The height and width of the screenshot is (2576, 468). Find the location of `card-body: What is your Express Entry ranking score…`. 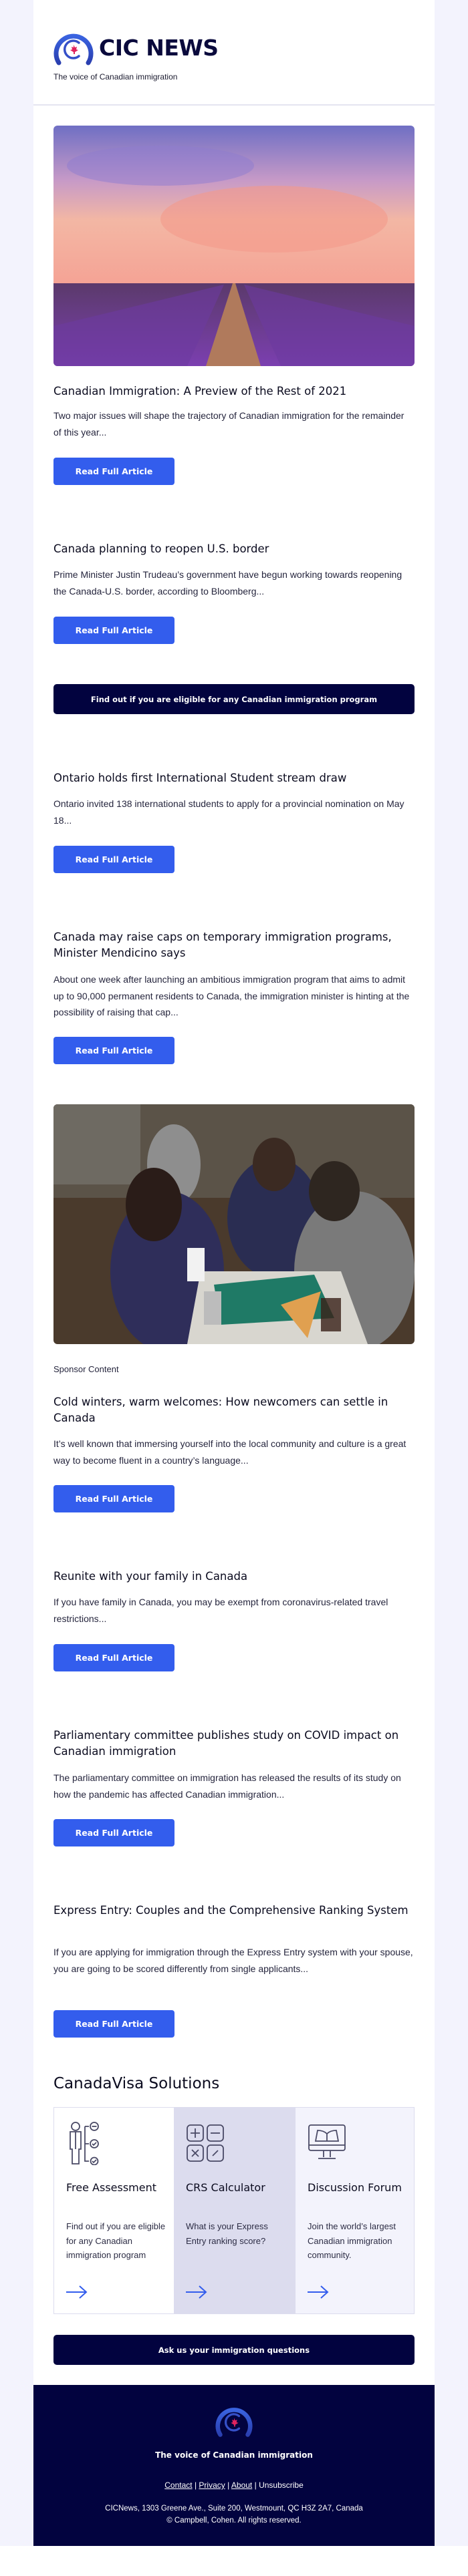

card-body: What is your Express Entry ranking score… is located at coordinates (227, 2233).